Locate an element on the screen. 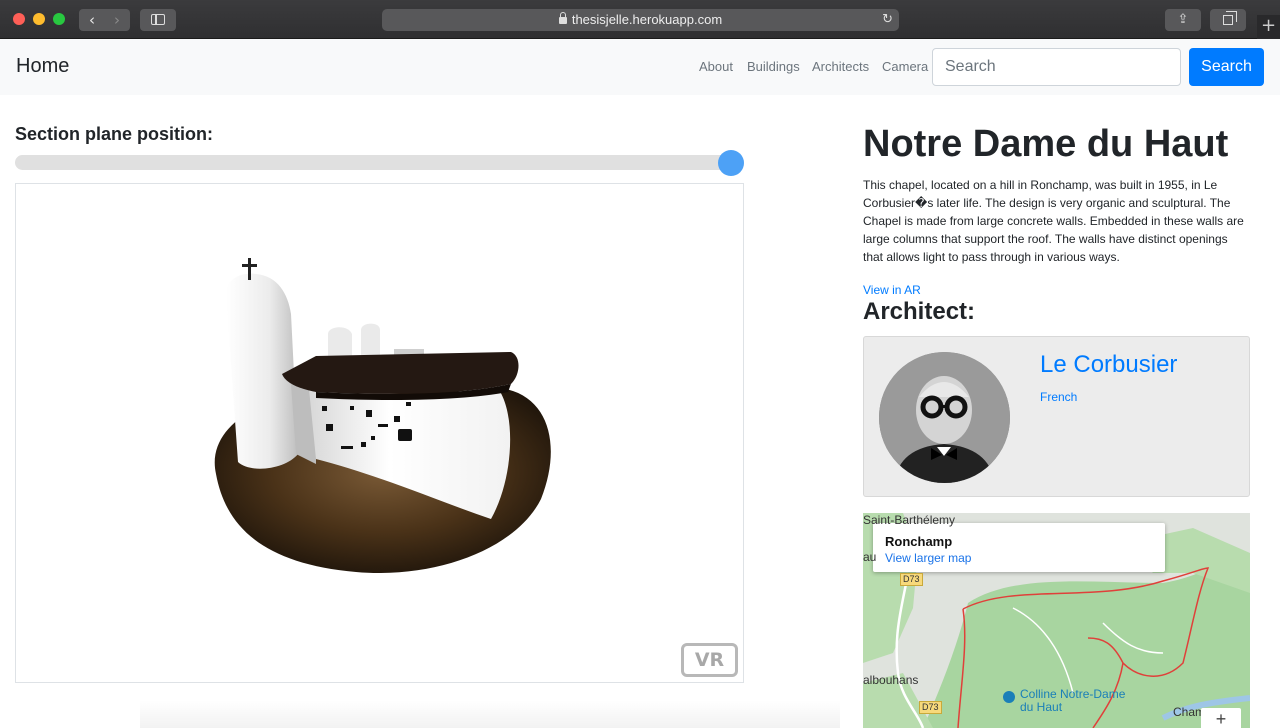 The width and height of the screenshot is (1280, 728). building-title: Notre Dame du Haut is located at coordinates (1046, 144).